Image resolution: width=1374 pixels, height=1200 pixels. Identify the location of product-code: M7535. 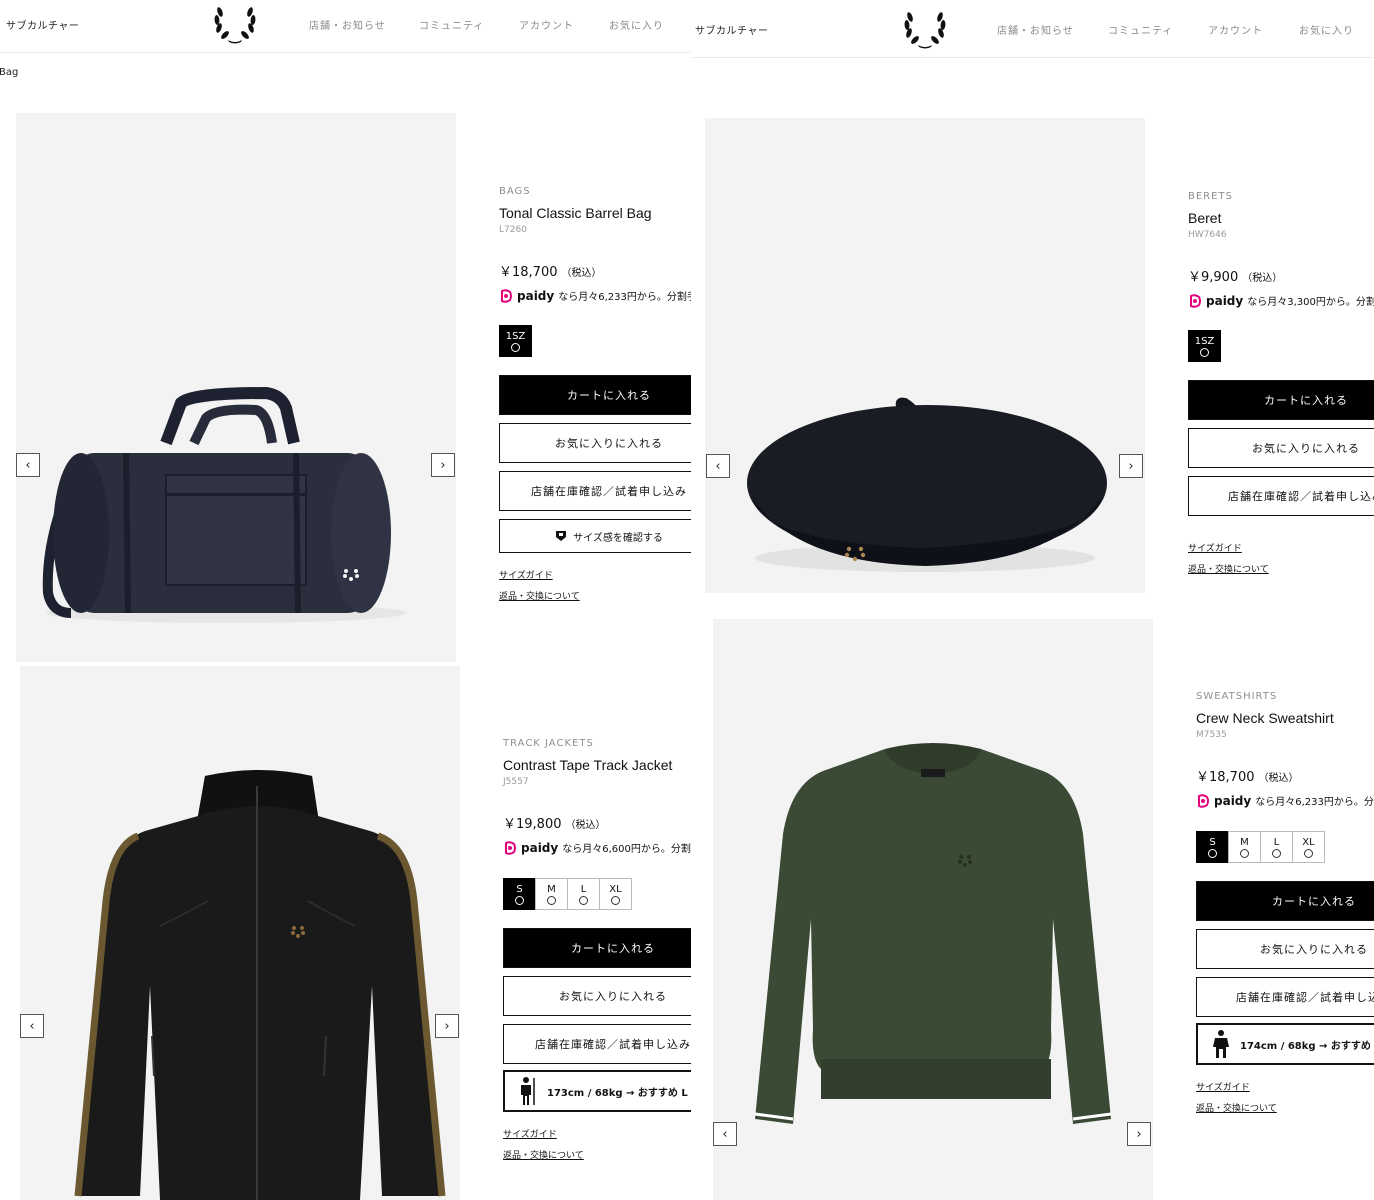
(1211, 735).